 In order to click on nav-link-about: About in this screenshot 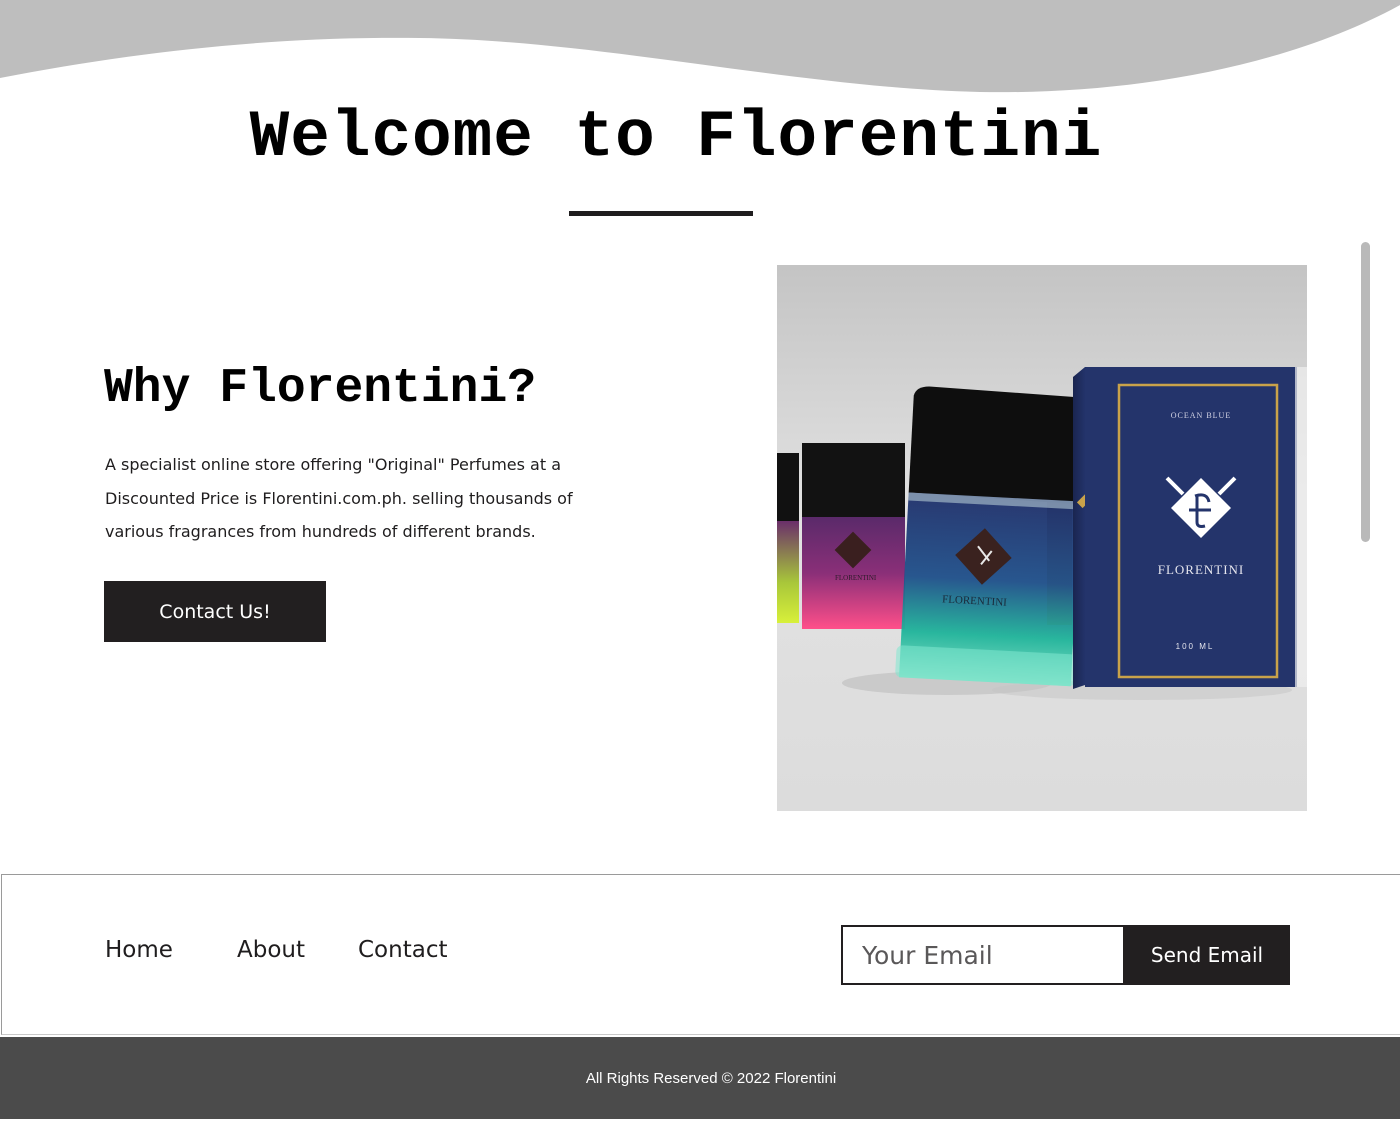, I will do `click(271, 950)`.